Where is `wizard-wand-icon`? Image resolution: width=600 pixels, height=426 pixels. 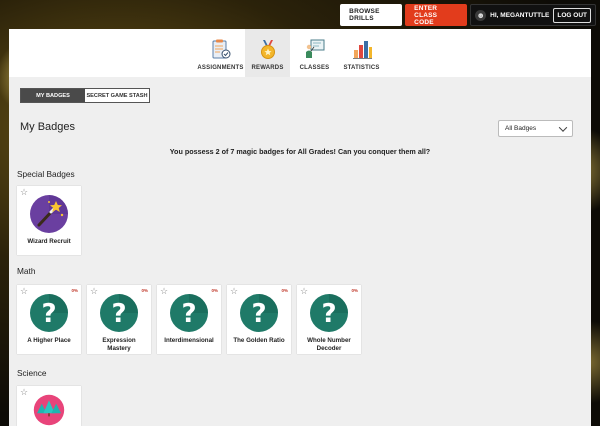 wizard-wand-icon is located at coordinates (49, 214).